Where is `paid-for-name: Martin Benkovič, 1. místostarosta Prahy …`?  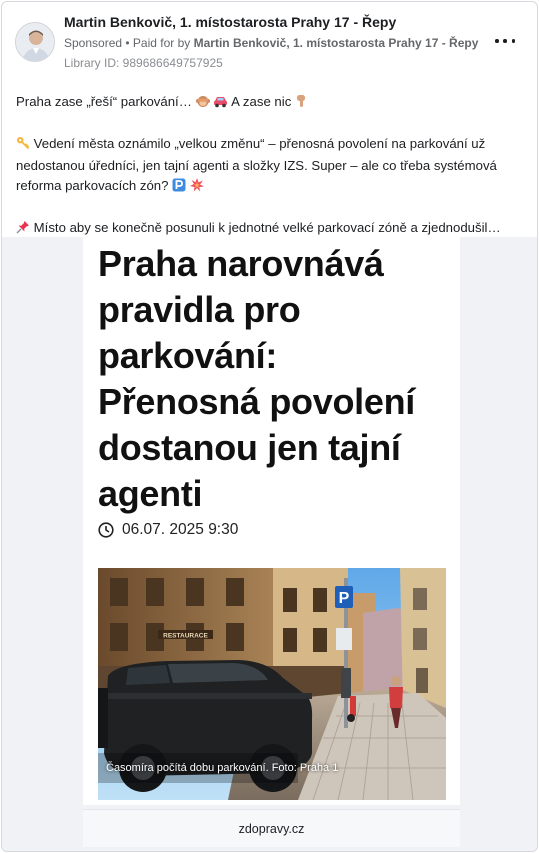
paid-for-name: Martin Benkovič, 1. místostarosta Prahy … is located at coordinates (336, 43).